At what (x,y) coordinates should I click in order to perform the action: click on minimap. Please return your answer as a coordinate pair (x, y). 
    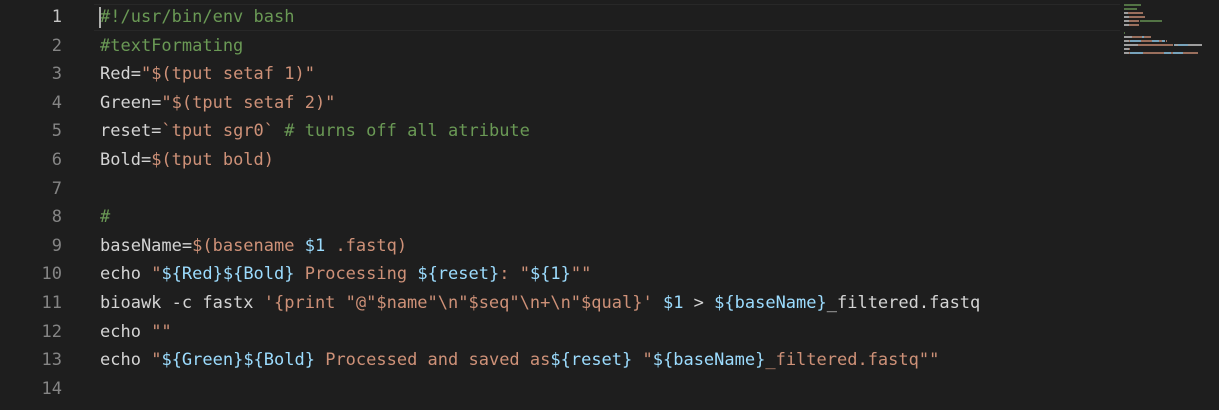
    Looking at the image, I should click on (1171, 34).